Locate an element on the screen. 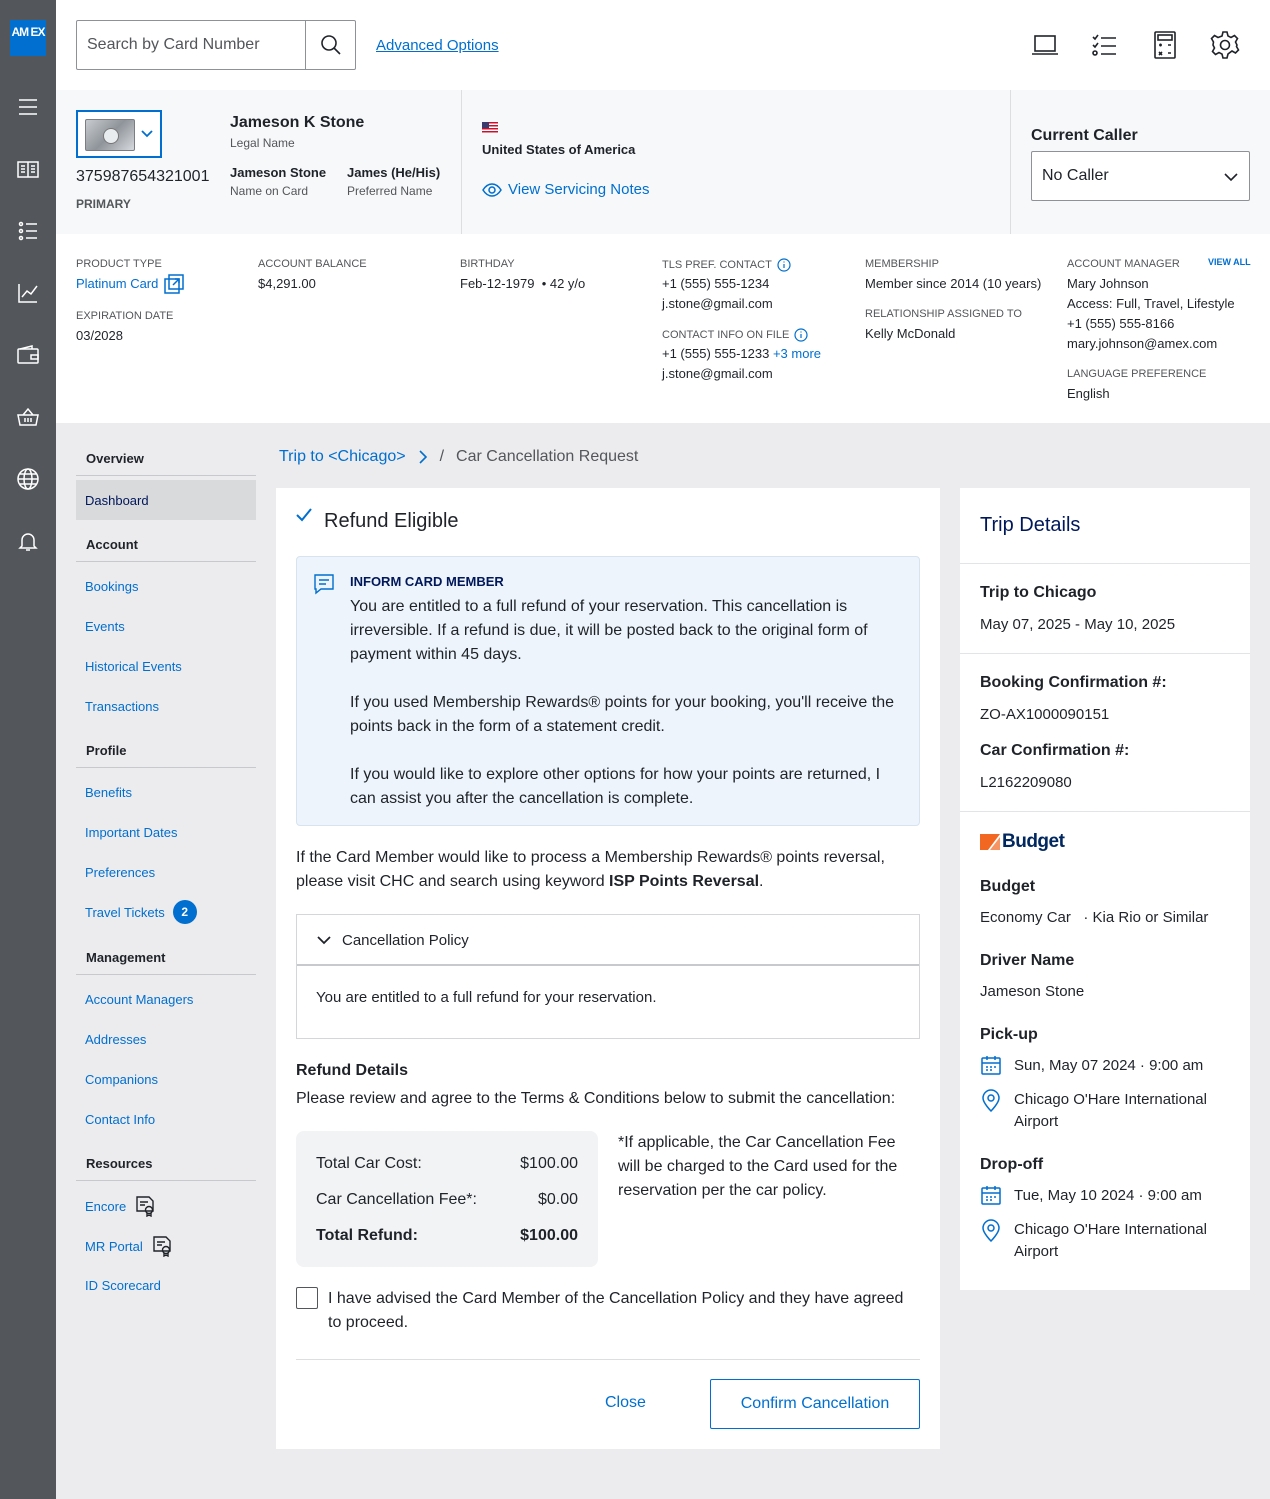  nav-item-bookings: Bookings is located at coordinates (111, 586).